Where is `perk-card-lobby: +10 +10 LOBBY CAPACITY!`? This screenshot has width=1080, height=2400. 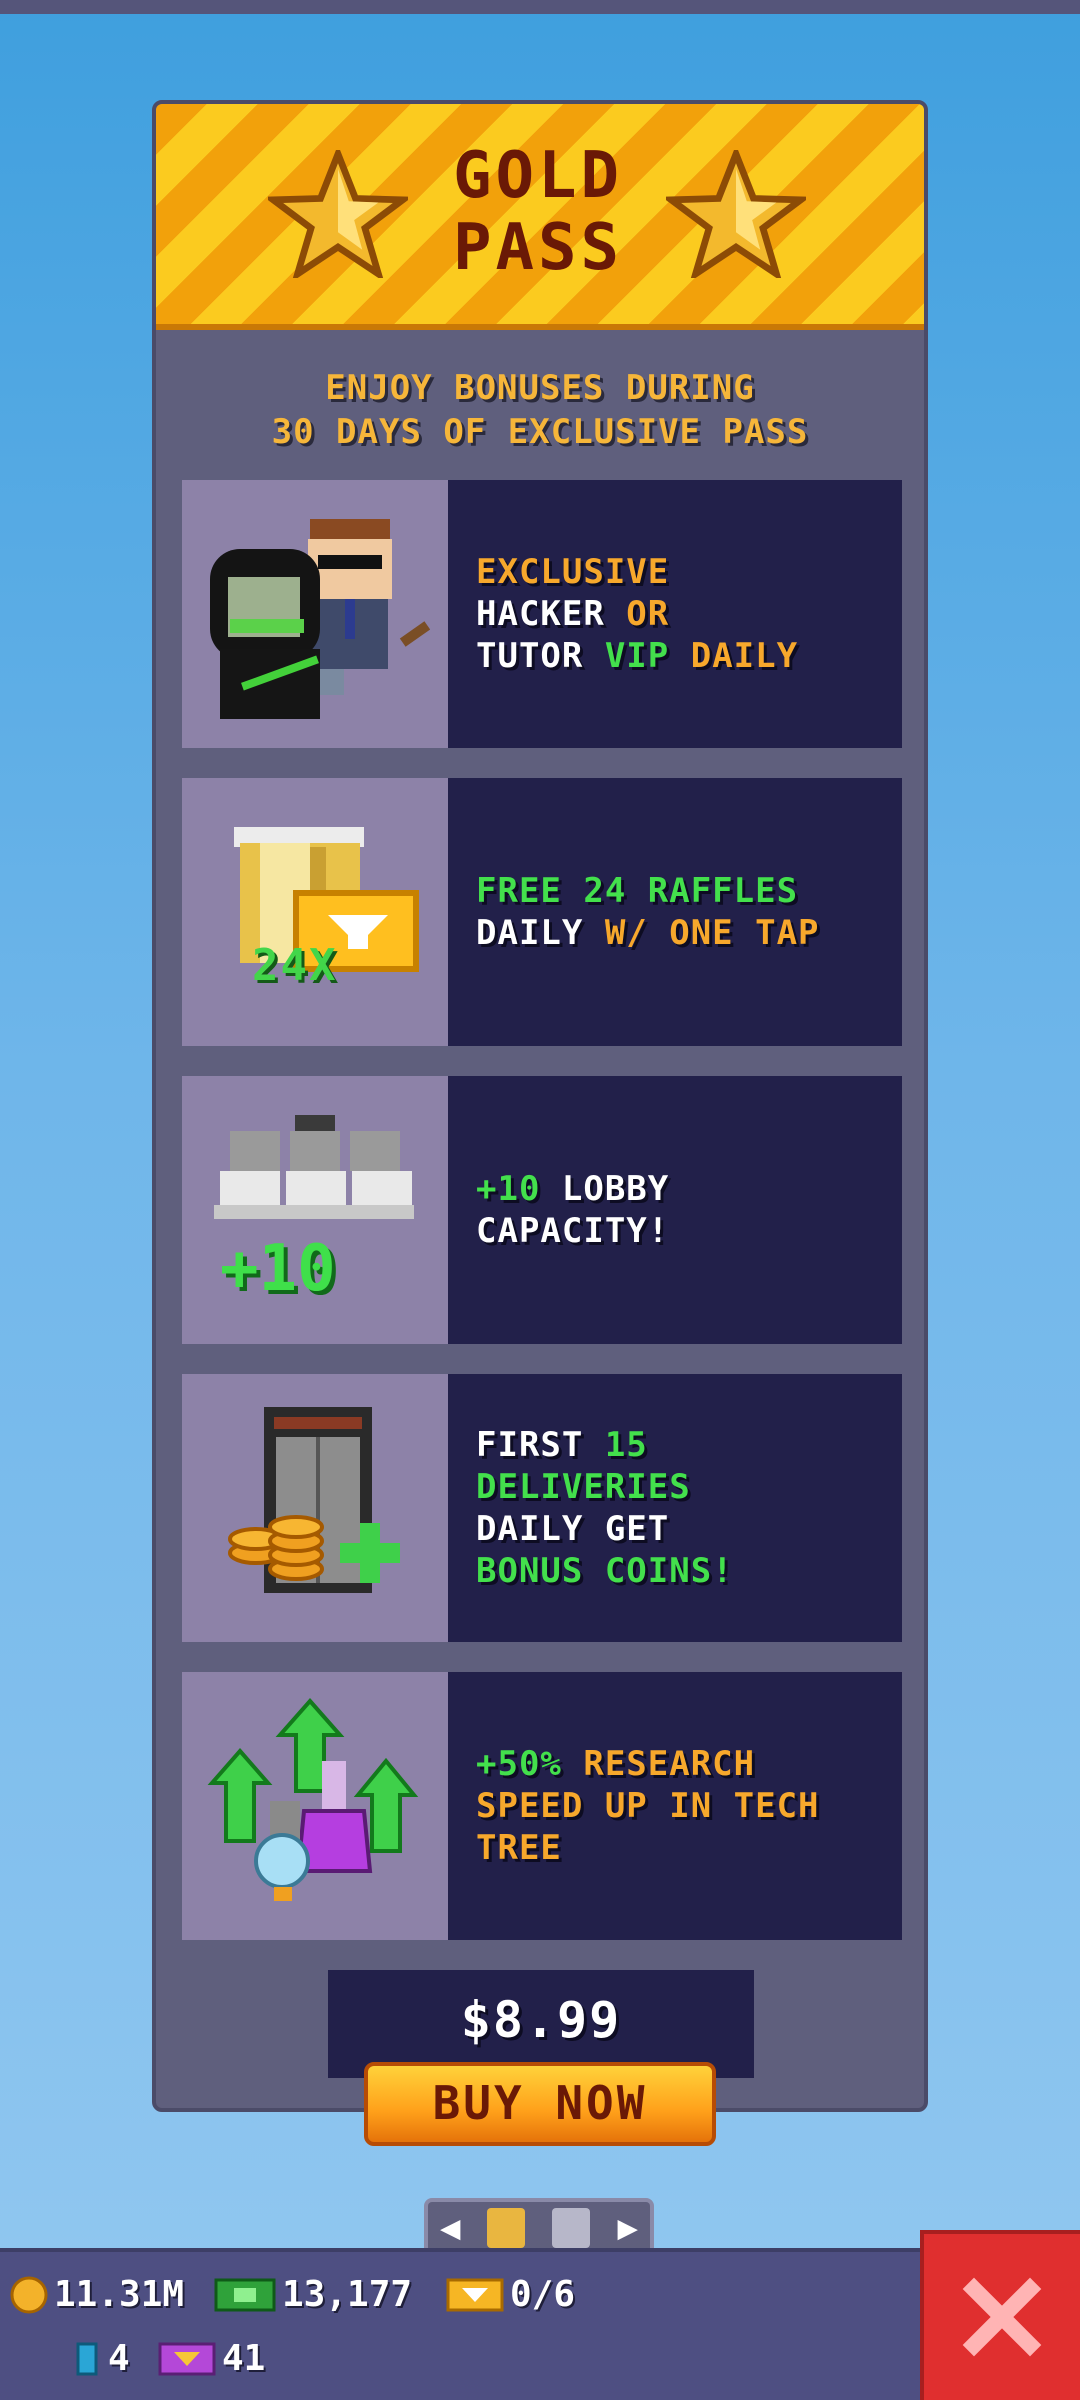 perk-card-lobby: +10 +10 LOBBY CAPACITY! is located at coordinates (542, 1210).